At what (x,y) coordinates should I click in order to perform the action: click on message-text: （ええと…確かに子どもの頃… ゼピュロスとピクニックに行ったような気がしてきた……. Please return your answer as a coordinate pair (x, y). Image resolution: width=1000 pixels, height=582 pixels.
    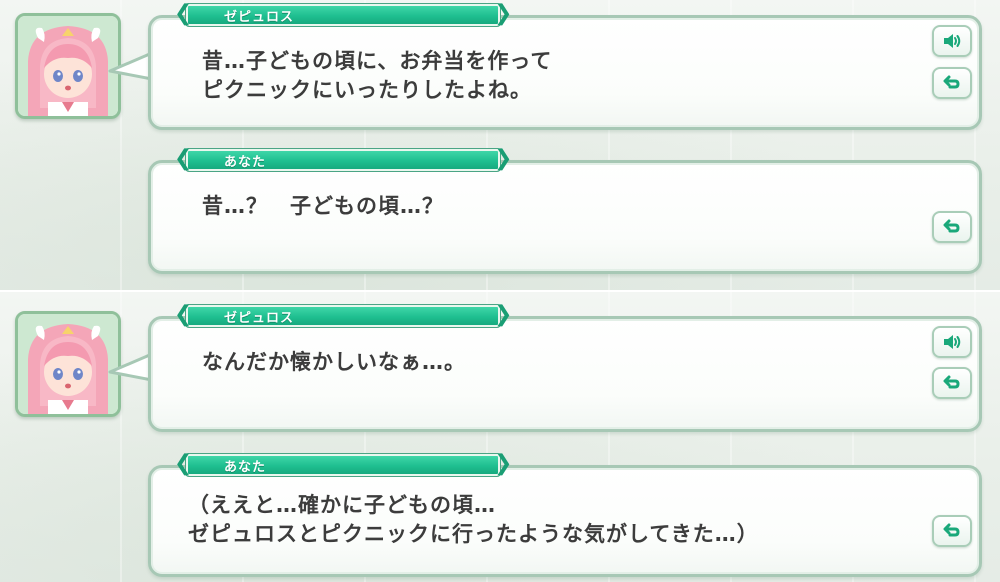
    Looking at the image, I should click on (473, 519).